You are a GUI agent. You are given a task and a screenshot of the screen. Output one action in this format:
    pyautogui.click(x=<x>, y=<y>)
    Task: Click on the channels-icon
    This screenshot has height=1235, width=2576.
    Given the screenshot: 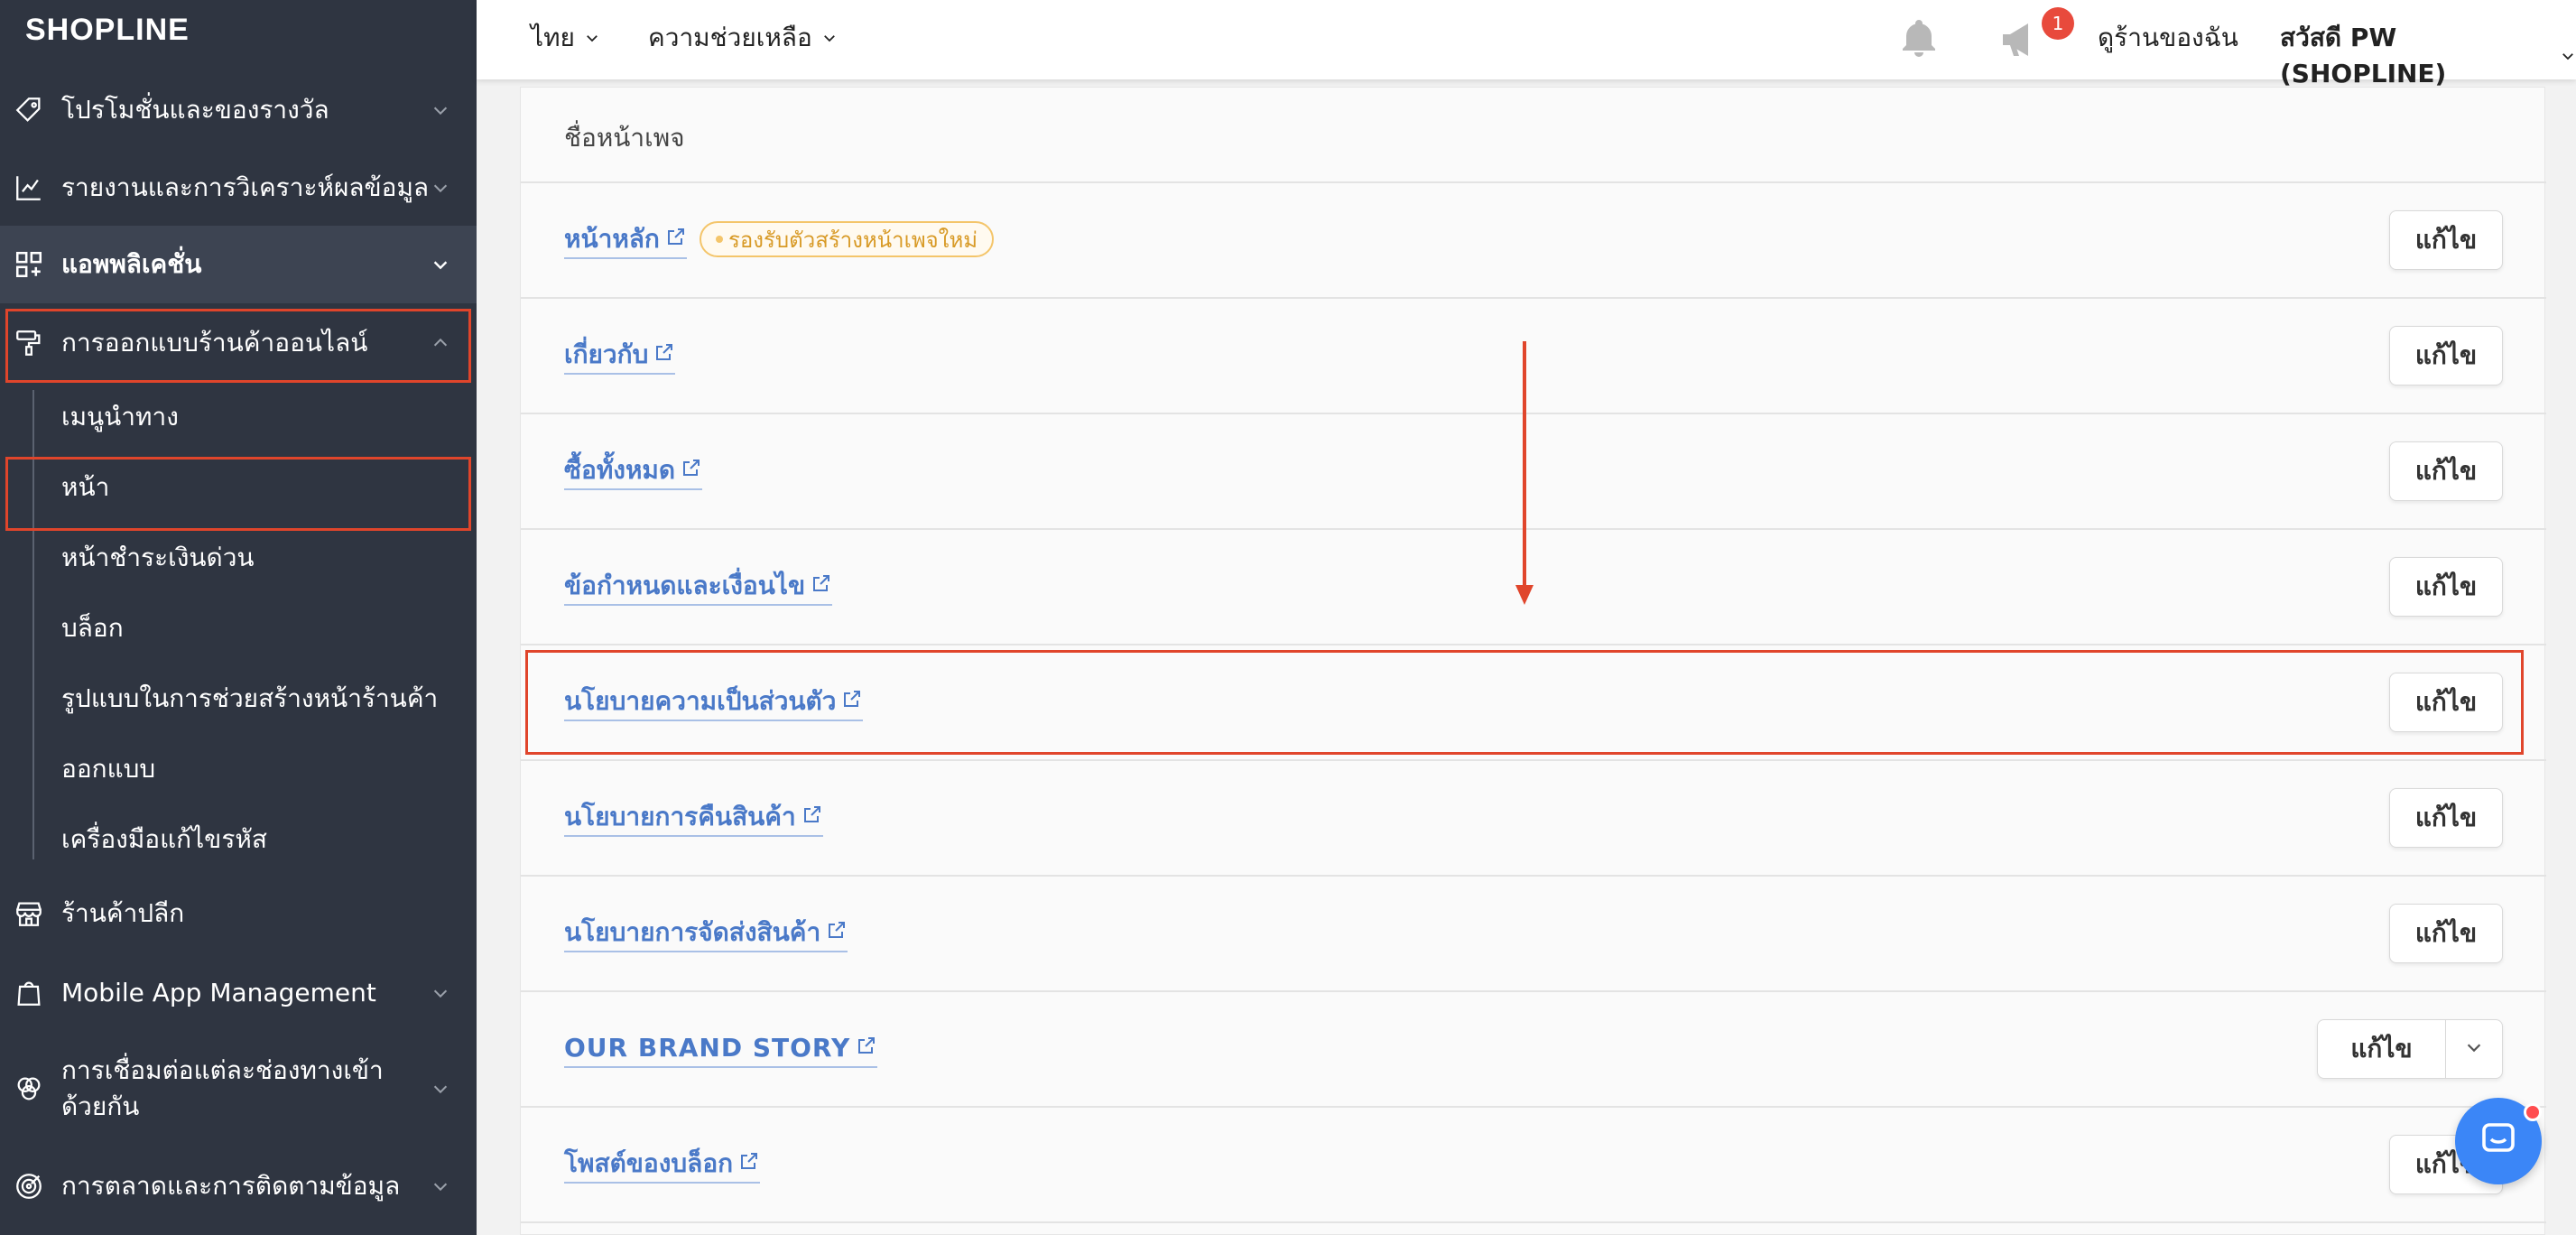 What is the action you would take?
    pyautogui.click(x=29, y=1089)
    